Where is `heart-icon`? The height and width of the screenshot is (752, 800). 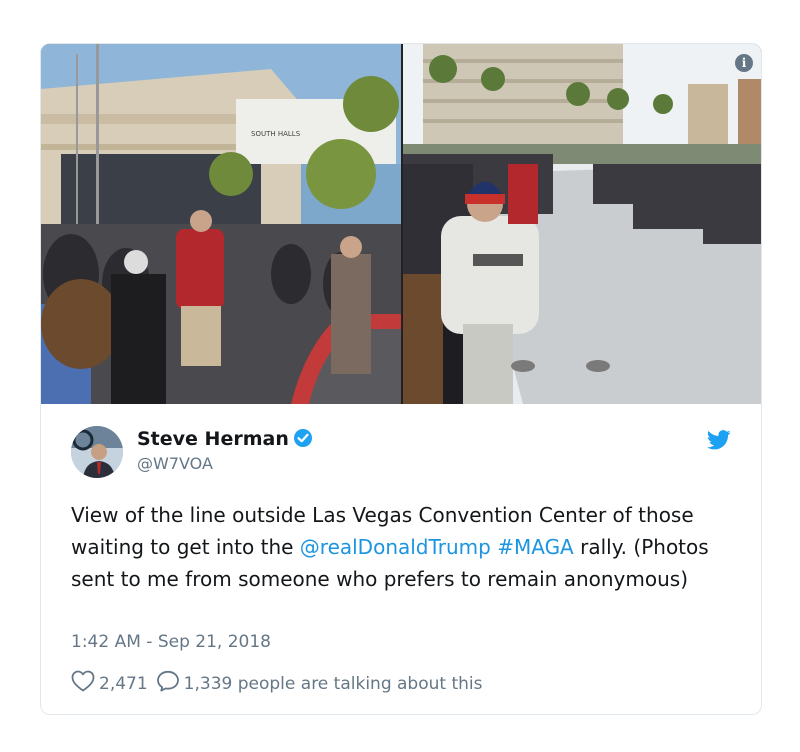 heart-icon is located at coordinates (85, 683).